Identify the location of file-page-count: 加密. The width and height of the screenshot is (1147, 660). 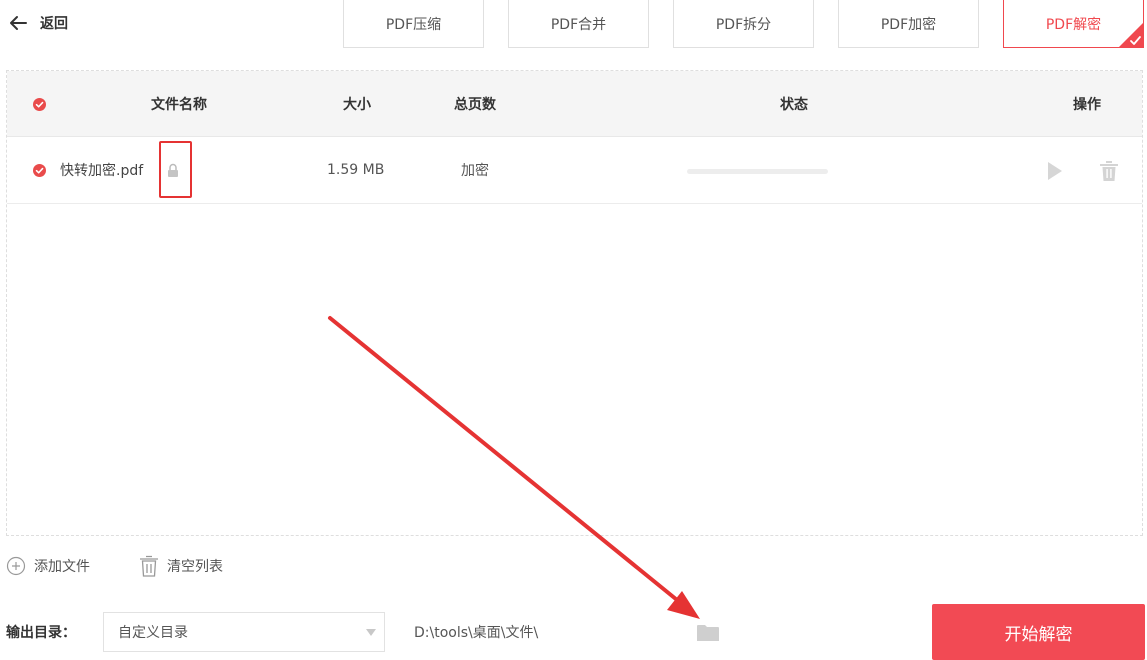
(475, 171).